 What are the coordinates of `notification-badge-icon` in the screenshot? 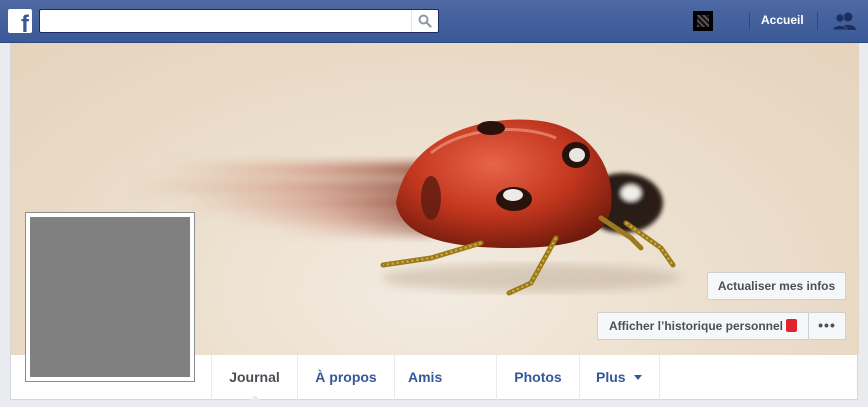 It's located at (792, 325).